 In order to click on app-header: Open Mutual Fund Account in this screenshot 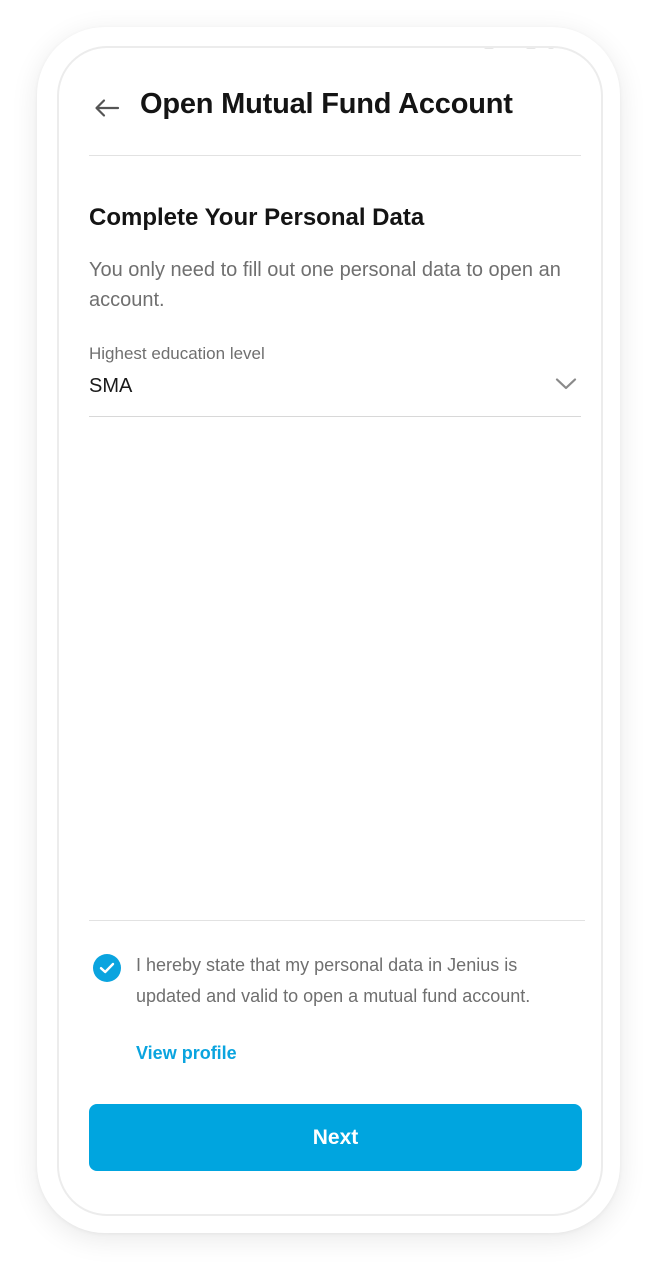, I will do `click(330, 103)`.